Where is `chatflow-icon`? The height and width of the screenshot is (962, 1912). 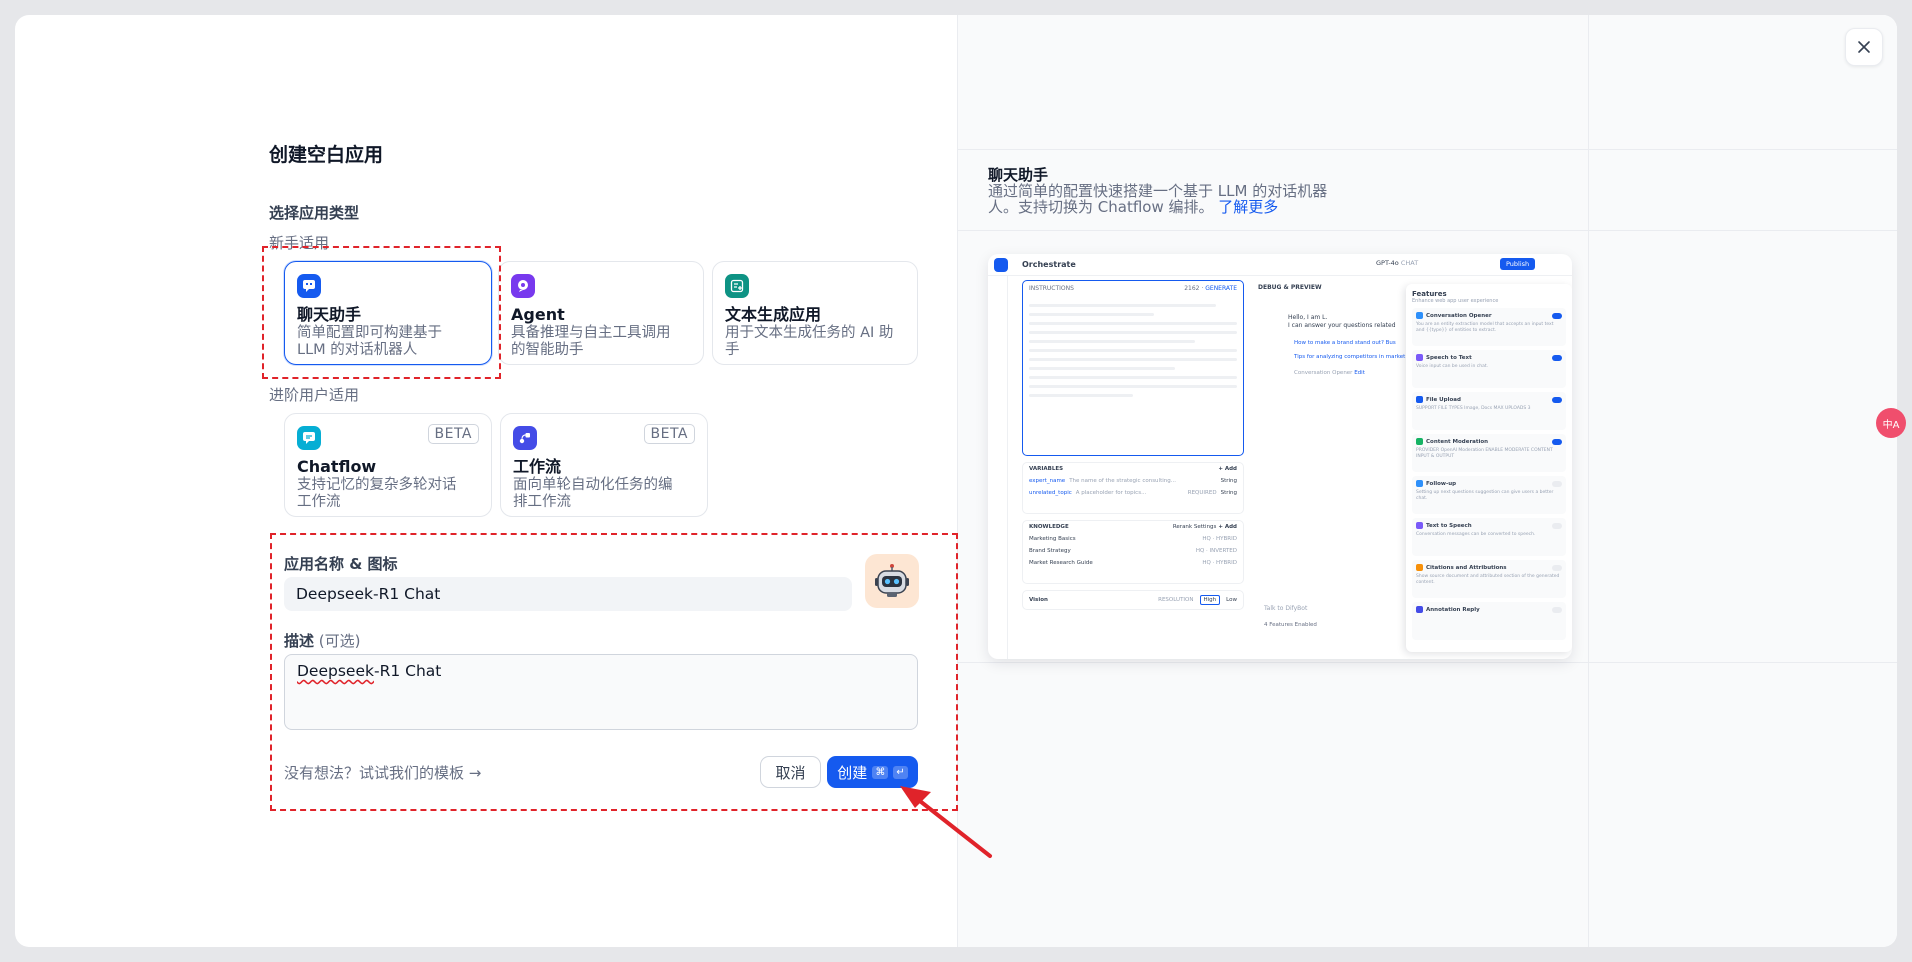
chatflow-icon is located at coordinates (309, 438).